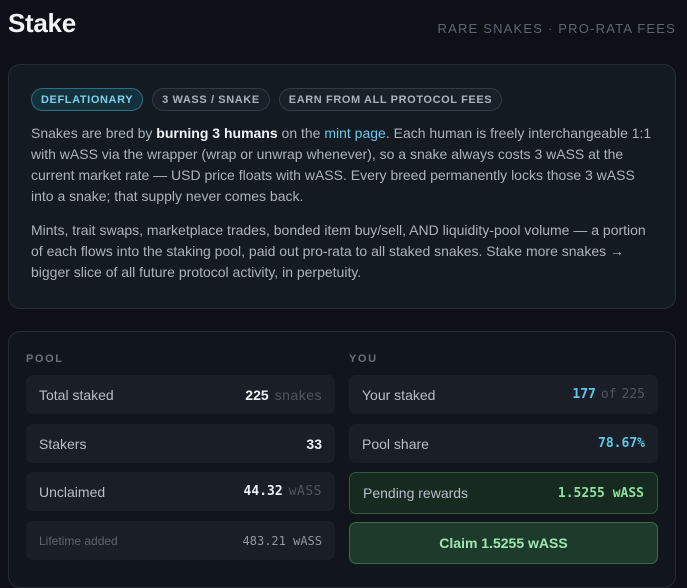  Describe the element at coordinates (363, 359) in the screenshot. I see `you-heading: YOU` at that location.